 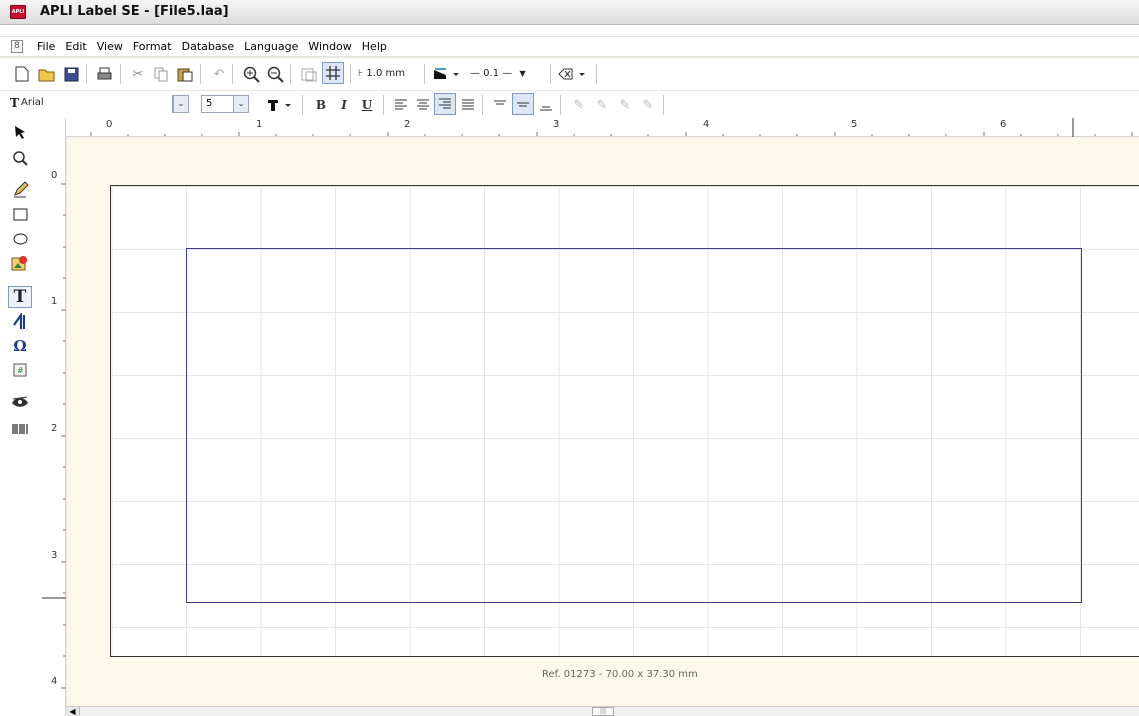 I want to click on counter-icon: #, so click(x=20, y=370).